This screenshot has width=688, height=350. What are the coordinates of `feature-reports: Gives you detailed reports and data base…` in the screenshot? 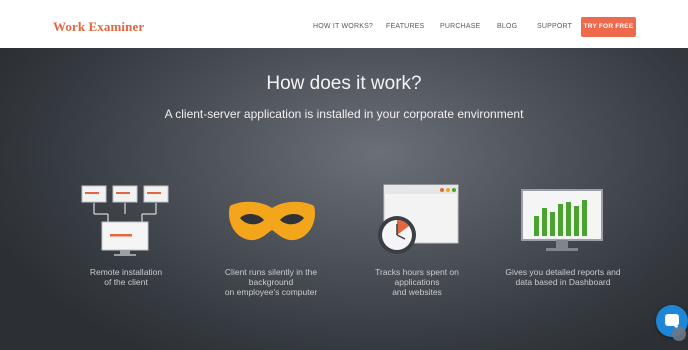 It's located at (563, 277).